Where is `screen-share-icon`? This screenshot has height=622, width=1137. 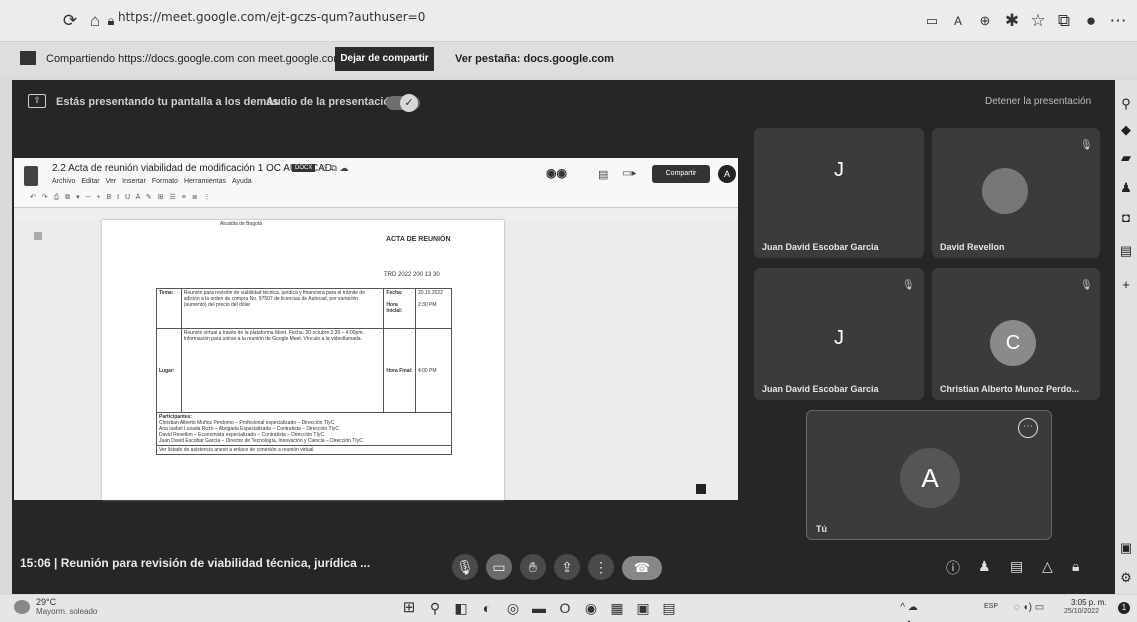
screen-share-icon is located at coordinates (28, 58).